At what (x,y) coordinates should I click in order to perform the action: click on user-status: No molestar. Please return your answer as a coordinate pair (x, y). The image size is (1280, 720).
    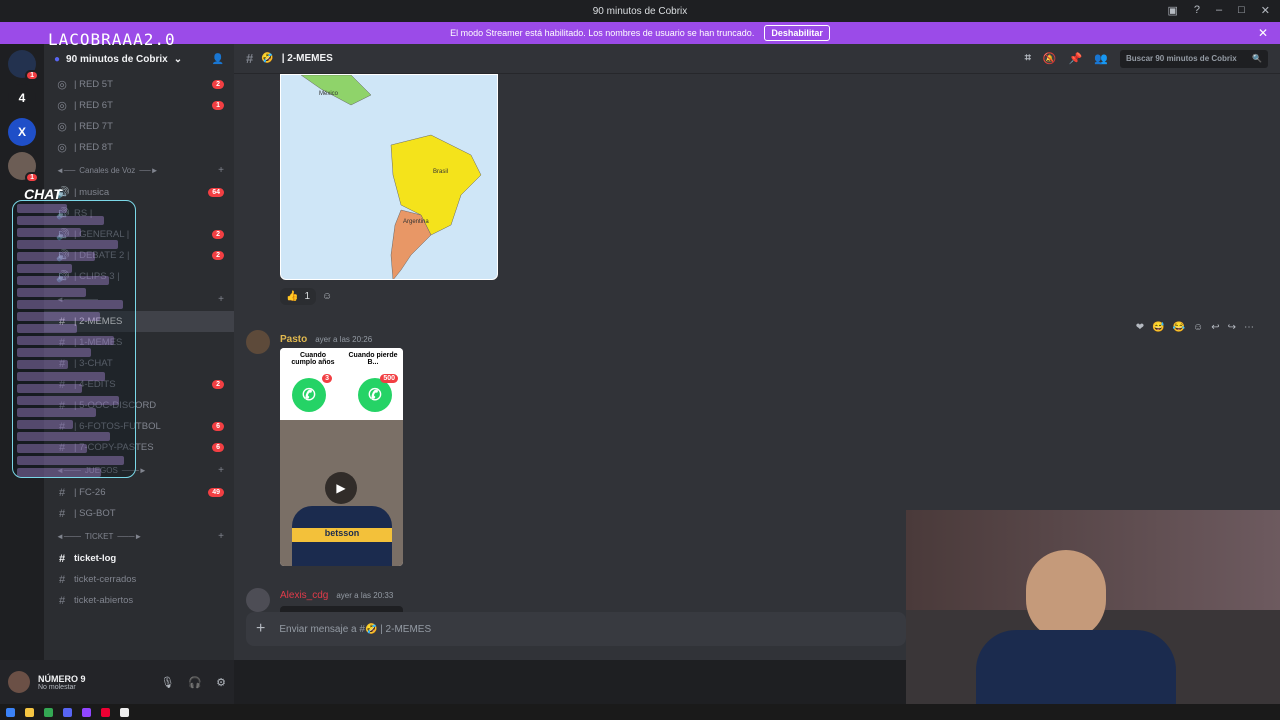
    Looking at the image, I should click on (57, 687).